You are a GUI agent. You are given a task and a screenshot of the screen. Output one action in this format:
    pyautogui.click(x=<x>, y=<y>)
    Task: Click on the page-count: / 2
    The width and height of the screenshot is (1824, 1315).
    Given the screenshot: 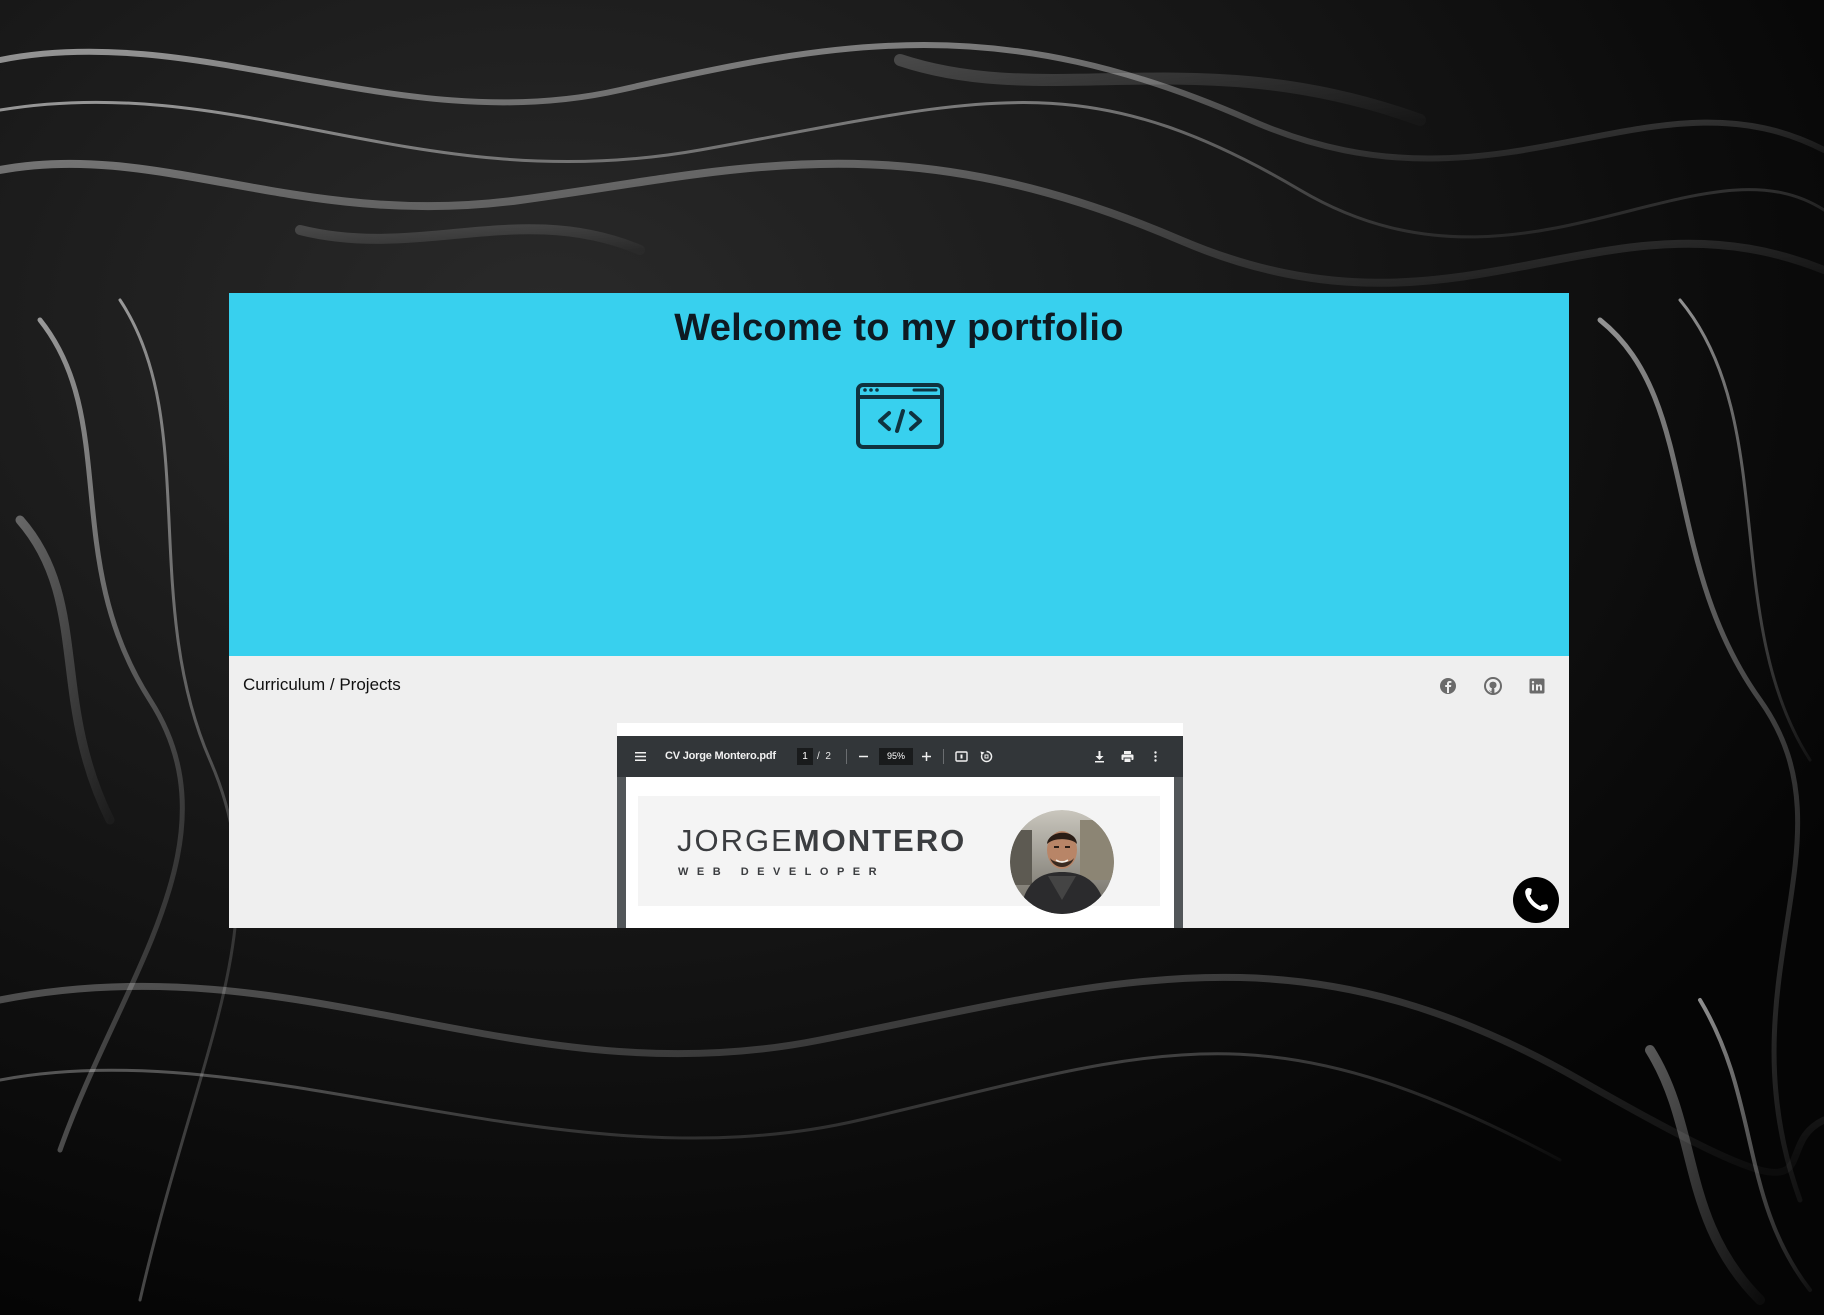 What is the action you would take?
    pyautogui.click(x=824, y=756)
    